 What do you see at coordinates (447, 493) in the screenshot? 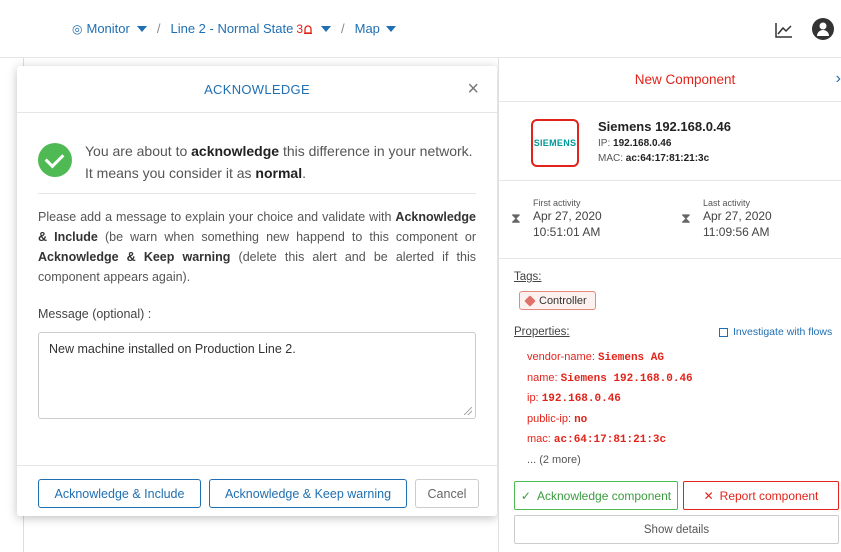
I see `cancel-button: Cancel` at bounding box center [447, 493].